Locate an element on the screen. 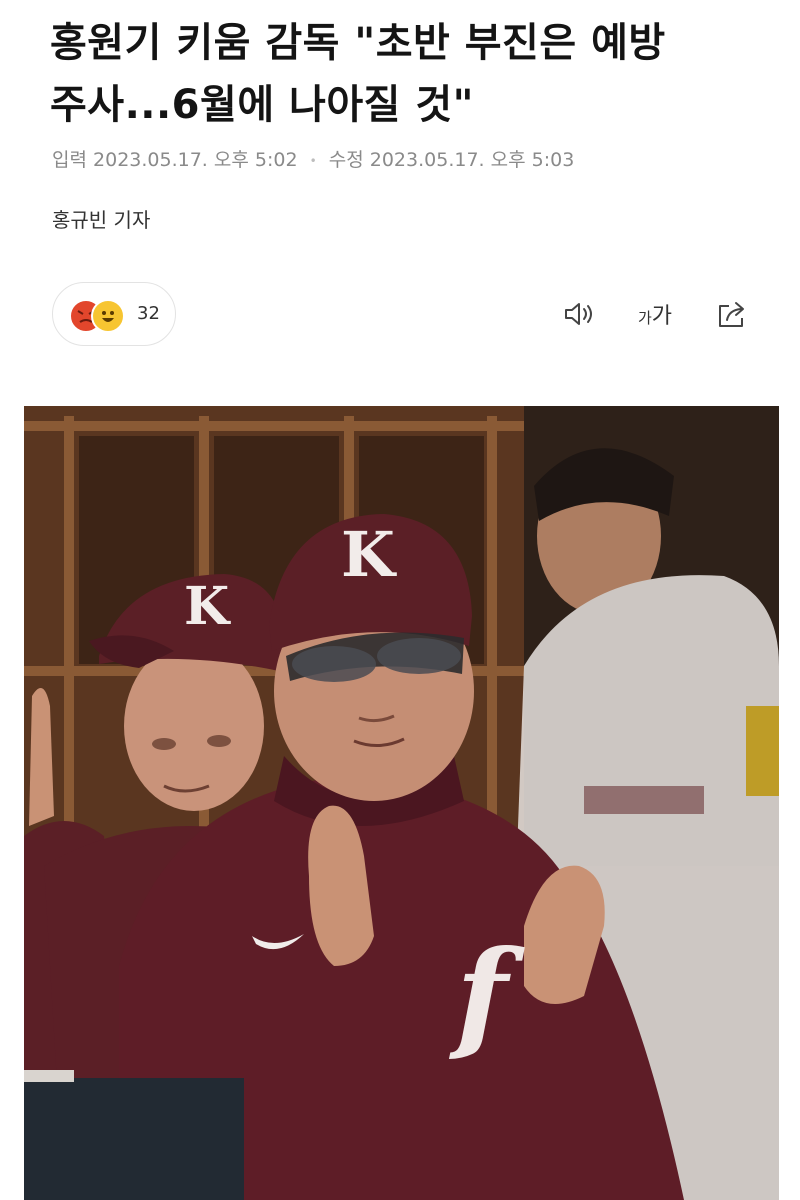 The height and width of the screenshot is (1200, 800). share-icon is located at coordinates (731, 314).